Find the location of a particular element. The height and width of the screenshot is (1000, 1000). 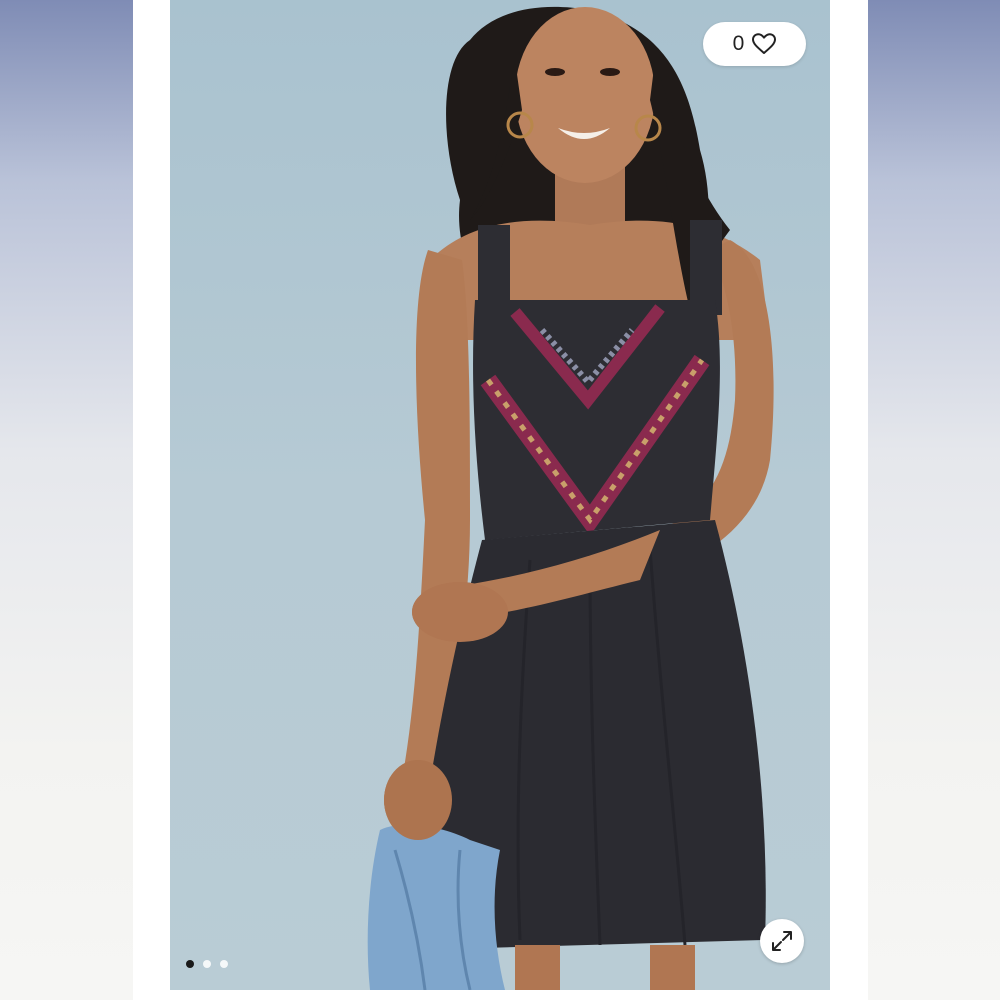

like-count: 0 is located at coordinates (738, 43).